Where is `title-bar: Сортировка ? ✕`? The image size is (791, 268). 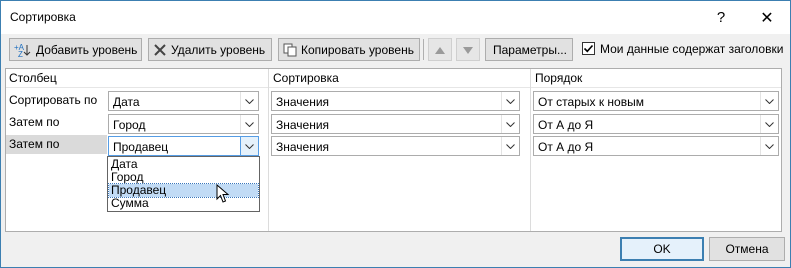 title-bar: Сортировка ? ✕ is located at coordinates (395, 17).